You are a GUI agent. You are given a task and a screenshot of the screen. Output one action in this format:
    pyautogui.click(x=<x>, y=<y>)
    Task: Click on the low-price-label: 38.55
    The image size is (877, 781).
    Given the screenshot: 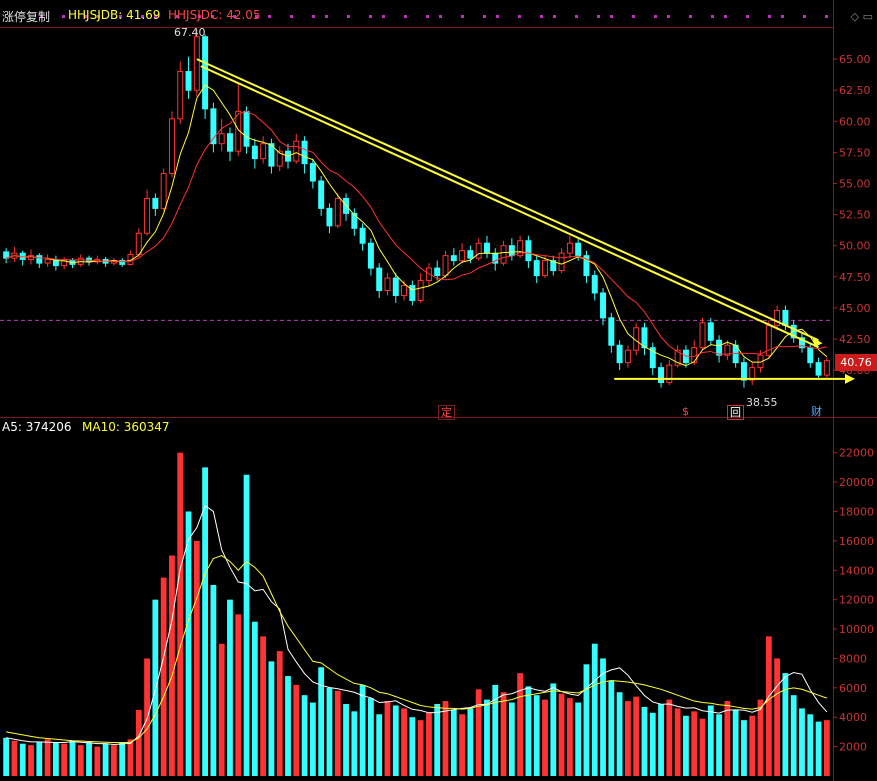 What is the action you would take?
    pyautogui.click(x=762, y=402)
    